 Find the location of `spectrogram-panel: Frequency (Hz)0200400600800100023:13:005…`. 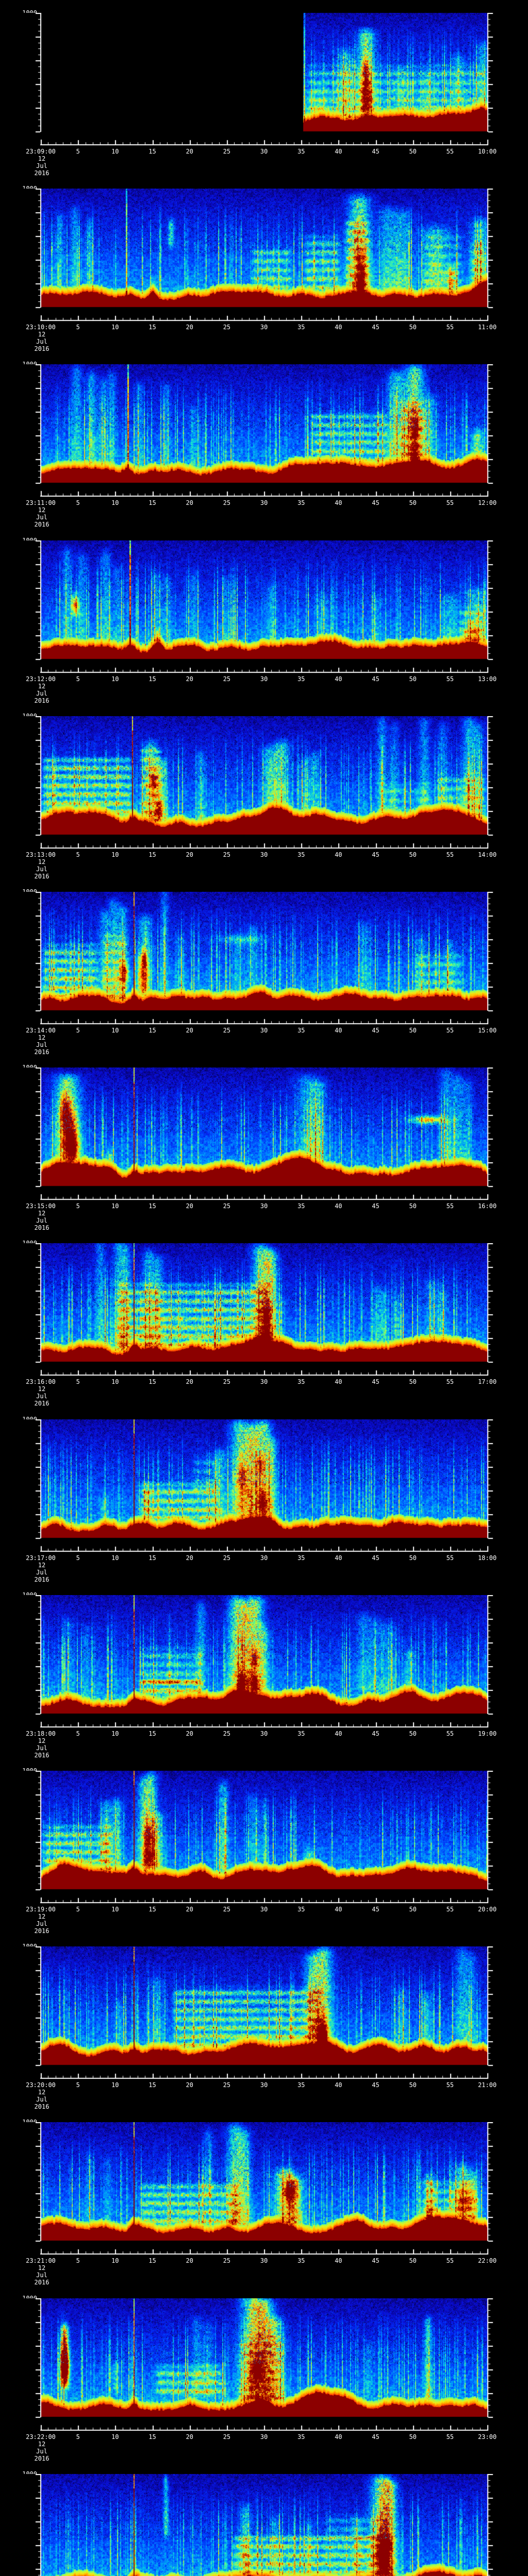

spectrogram-panel: Frequency (Hz)0200400600800100023:13:005… is located at coordinates (264, 799).